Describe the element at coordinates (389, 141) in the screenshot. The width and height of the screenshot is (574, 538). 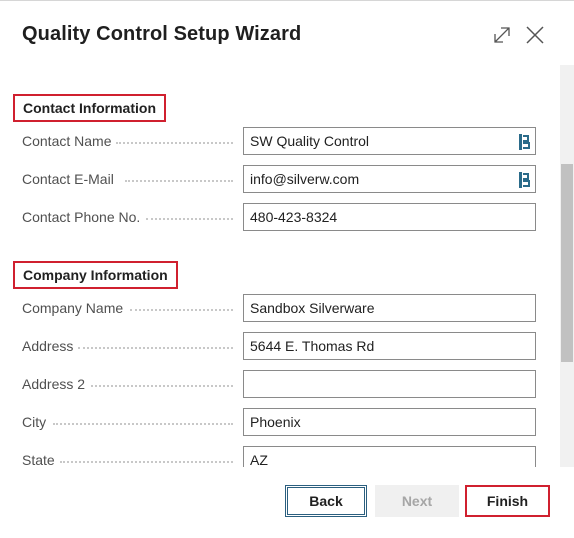
I see `contact-name-field: SW Quality Control` at that location.